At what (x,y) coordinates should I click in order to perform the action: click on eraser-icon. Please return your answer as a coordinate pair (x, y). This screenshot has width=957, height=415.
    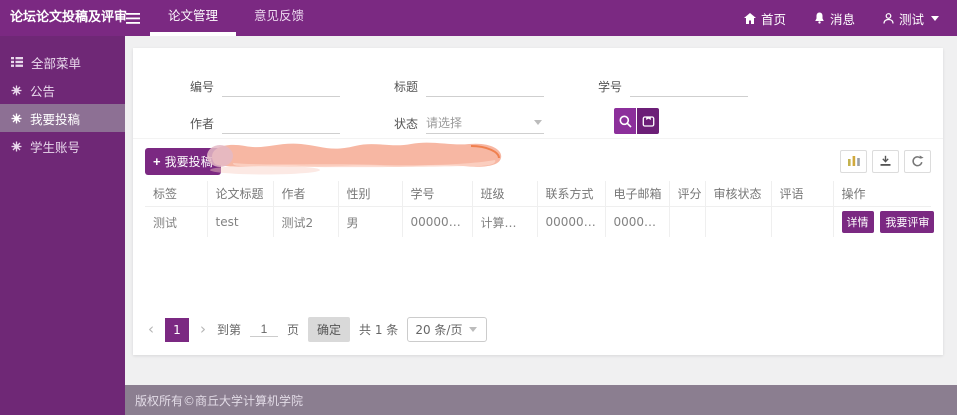
    Looking at the image, I should click on (648, 121).